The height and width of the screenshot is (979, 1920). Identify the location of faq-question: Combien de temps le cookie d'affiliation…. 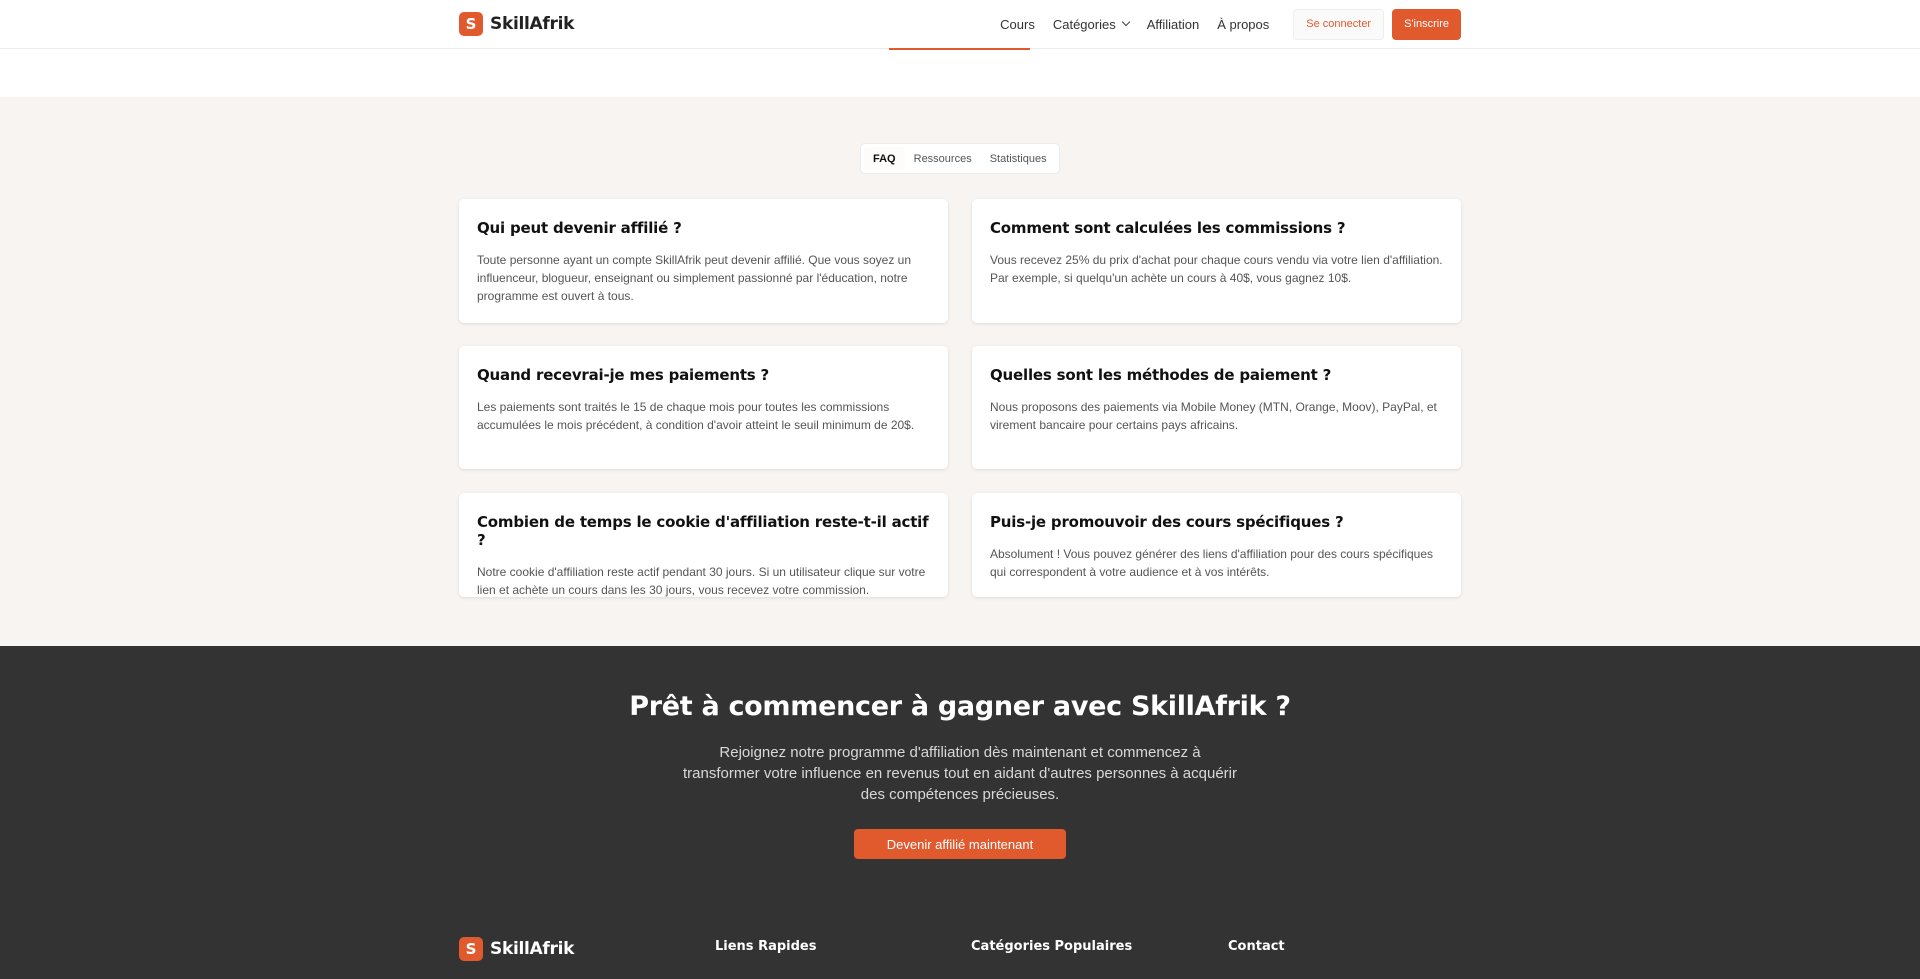
(703, 531).